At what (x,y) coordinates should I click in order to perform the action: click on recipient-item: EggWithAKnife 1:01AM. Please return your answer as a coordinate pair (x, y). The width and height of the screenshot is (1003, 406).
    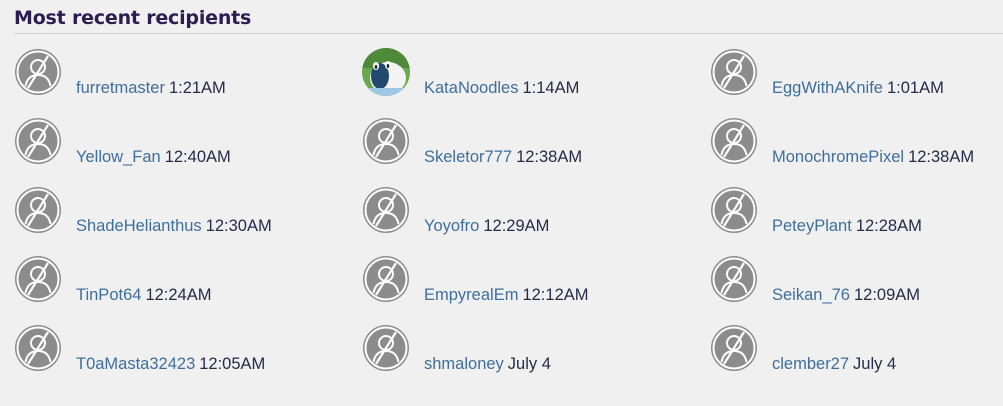
    Looking at the image, I should click on (854, 80).